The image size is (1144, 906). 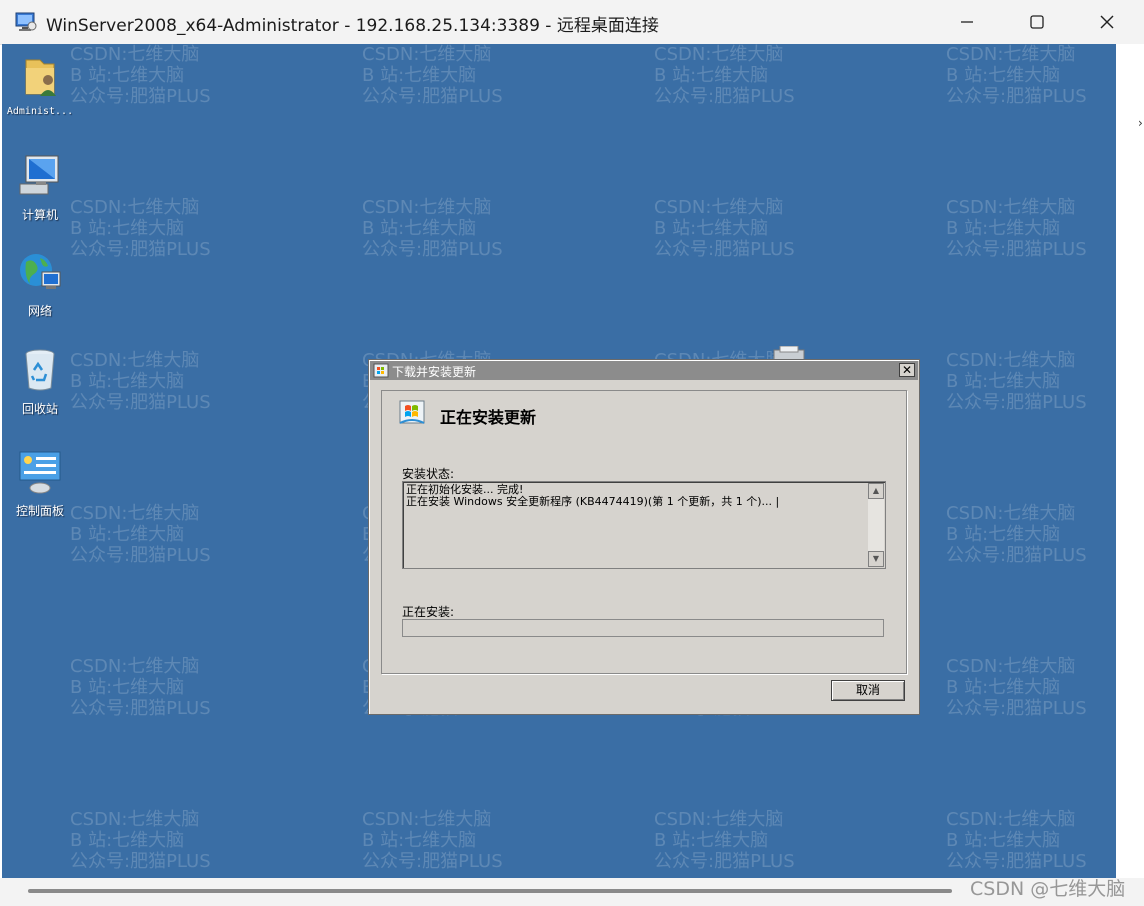 I want to click on dialog-close-button: ✕, so click(x=907, y=370).